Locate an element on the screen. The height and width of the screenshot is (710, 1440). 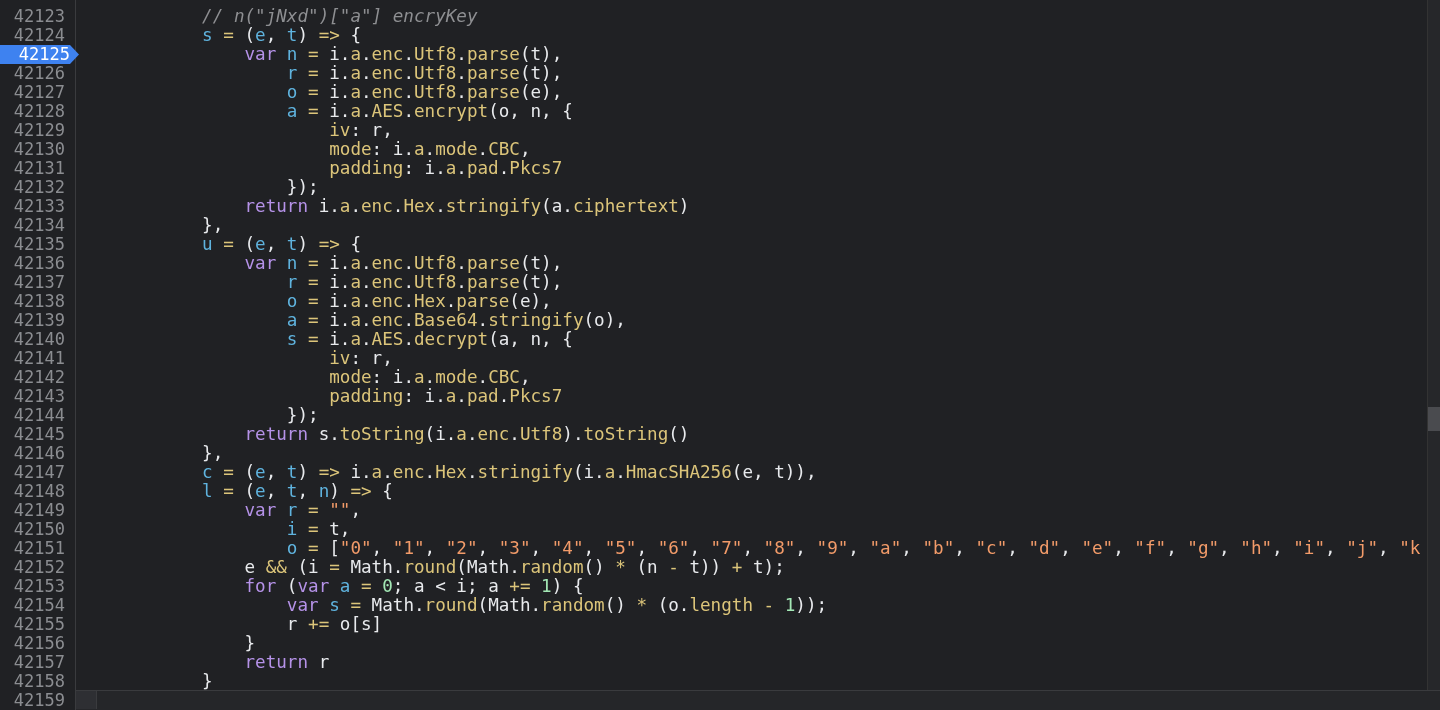
line-number: 42134 is located at coordinates (37, 225).